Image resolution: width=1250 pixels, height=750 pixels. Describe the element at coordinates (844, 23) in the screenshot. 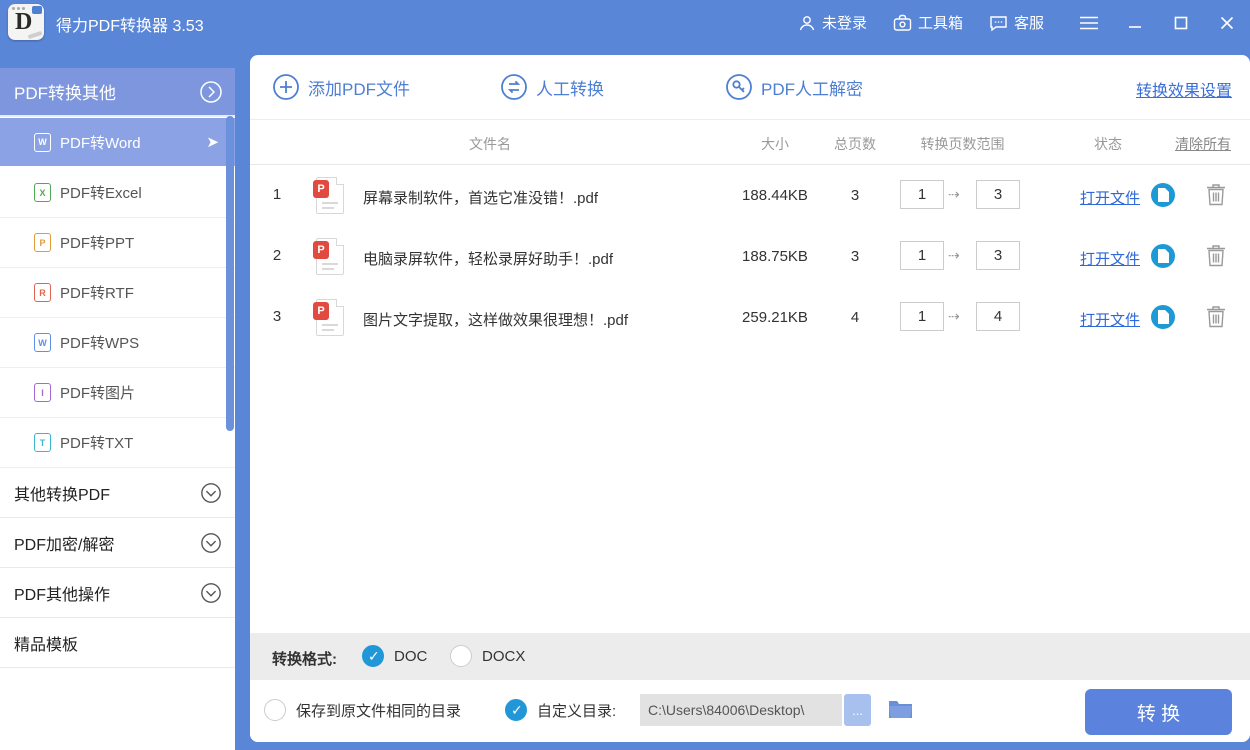

I see `login-label: 未登录` at that location.